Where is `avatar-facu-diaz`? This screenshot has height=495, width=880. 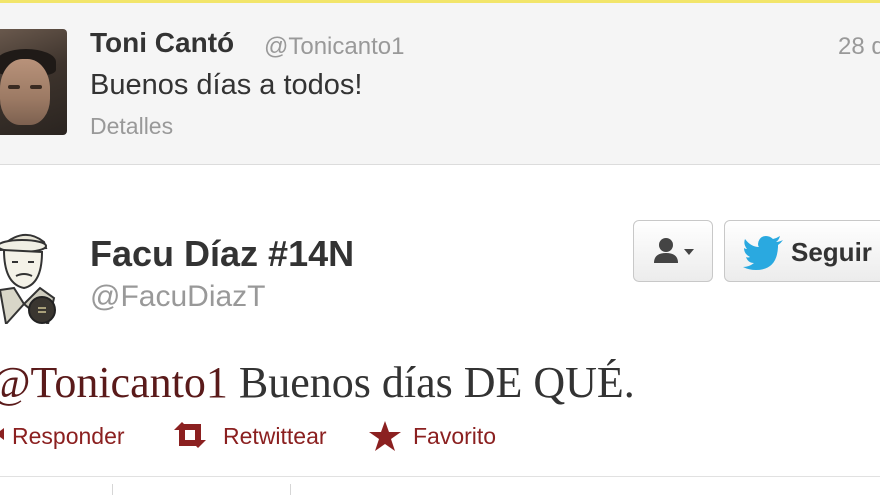
avatar-facu-diaz is located at coordinates (33, 272).